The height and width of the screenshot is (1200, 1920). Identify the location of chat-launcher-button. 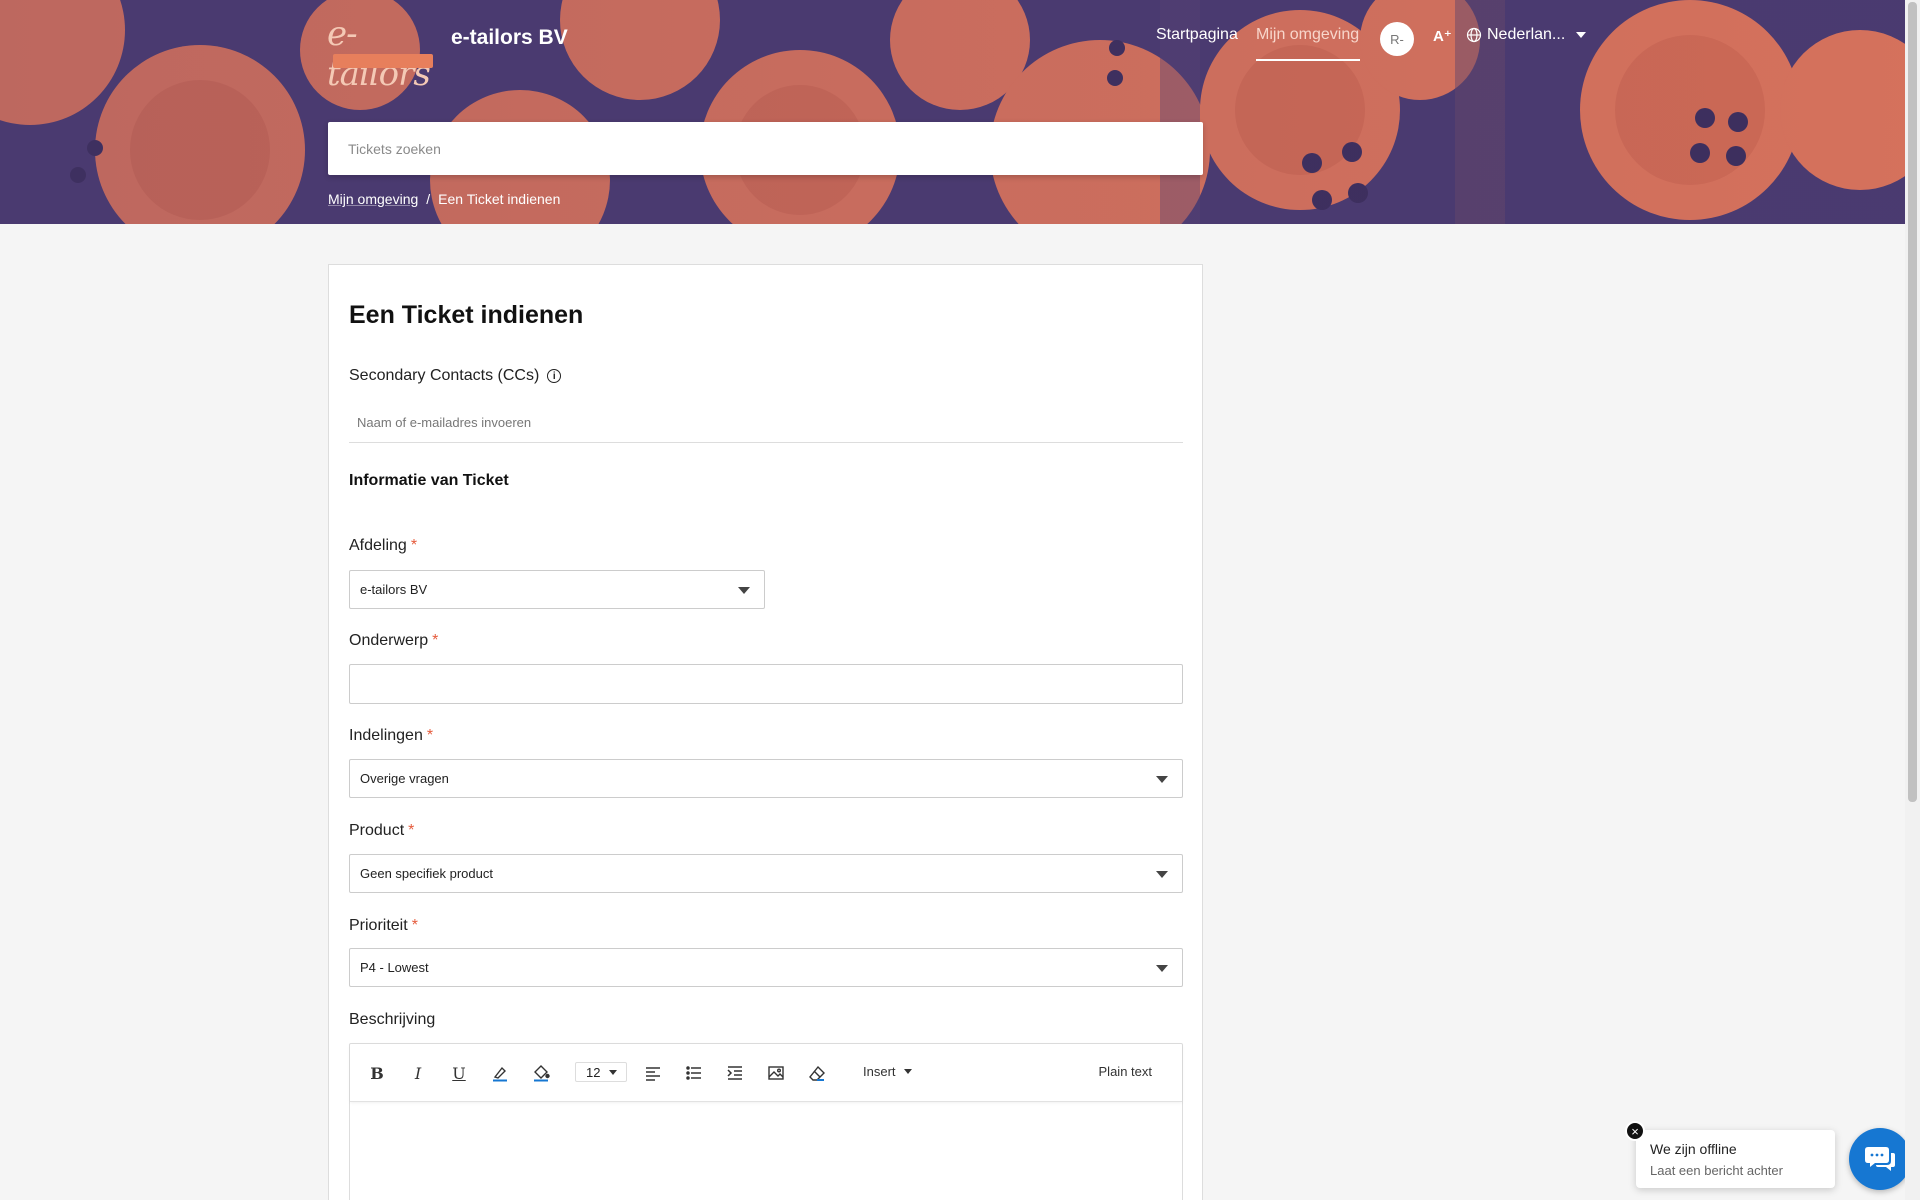
(1880, 1159).